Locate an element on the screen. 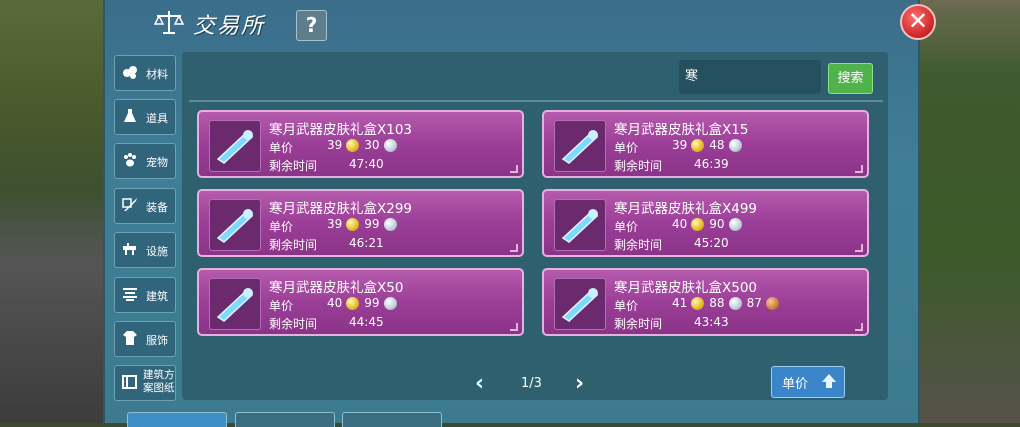 Image resolution: width=1020 pixels, height=427 pixels. background-right is located at coordinates (968, 211).